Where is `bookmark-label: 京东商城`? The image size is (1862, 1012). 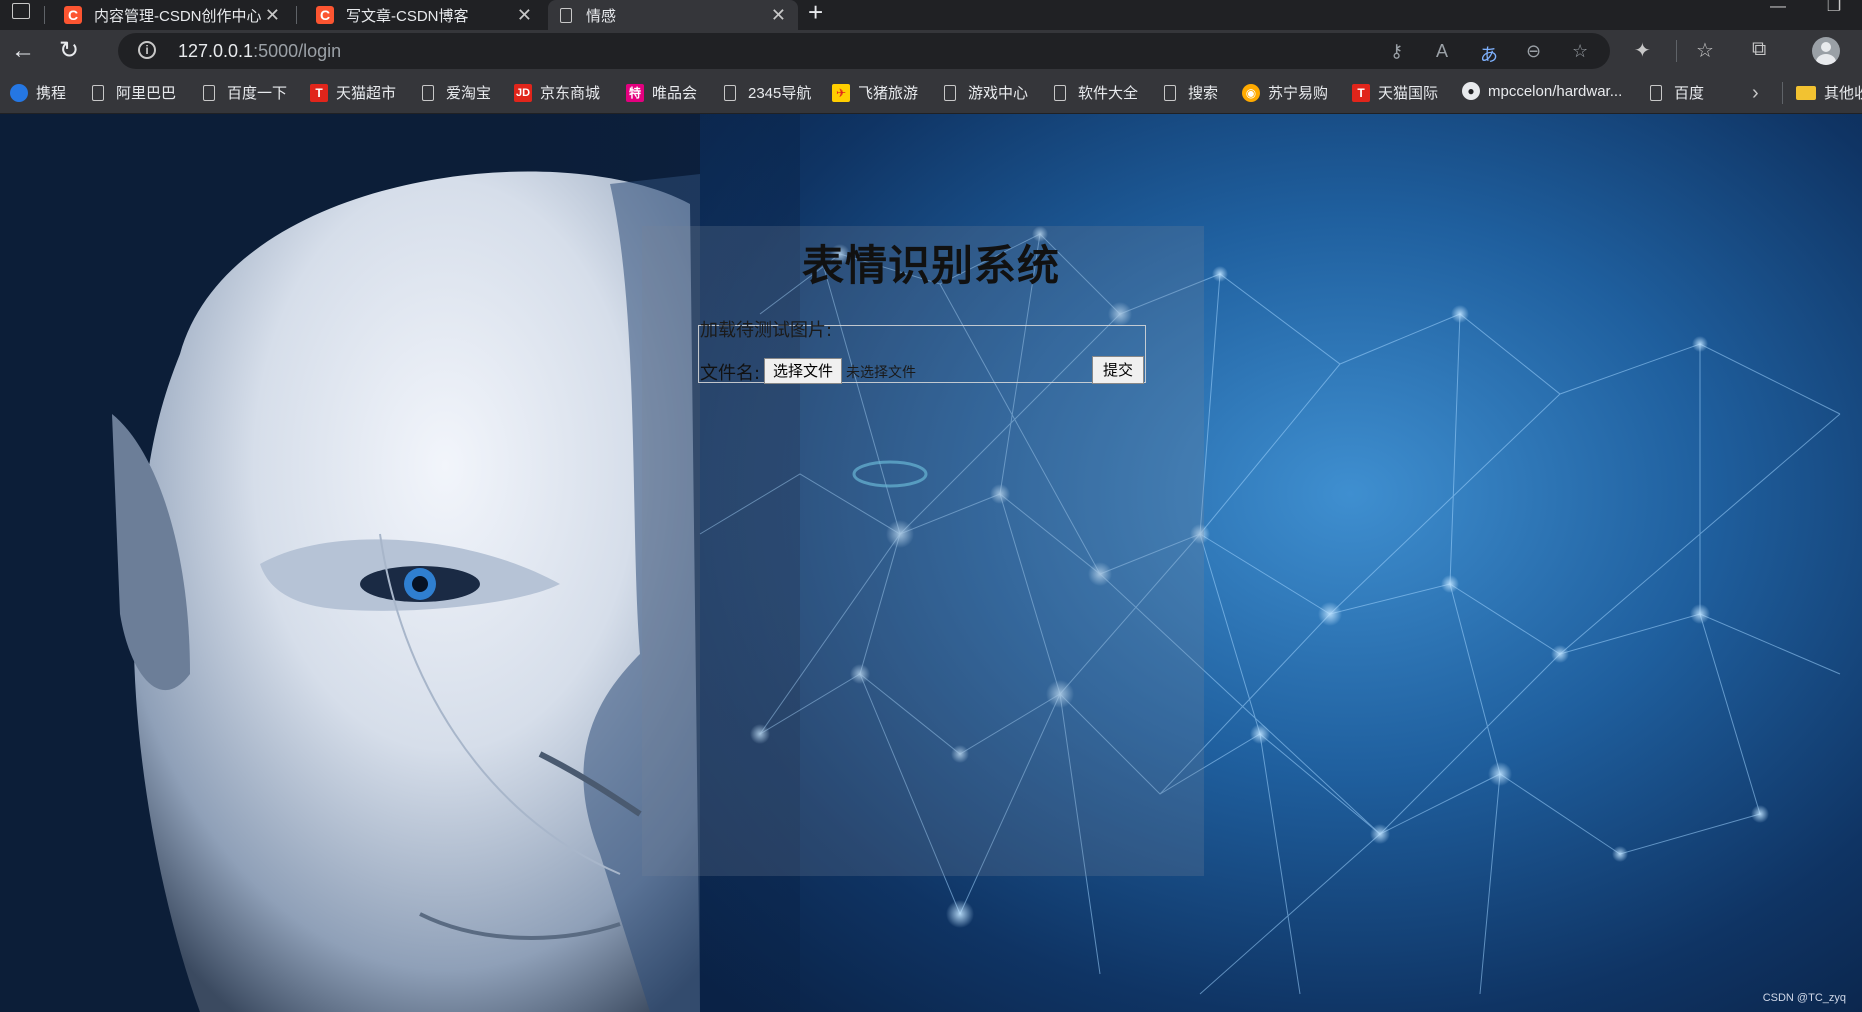
bookmark-label: 京东商城 is located at coordinates (570, 93).